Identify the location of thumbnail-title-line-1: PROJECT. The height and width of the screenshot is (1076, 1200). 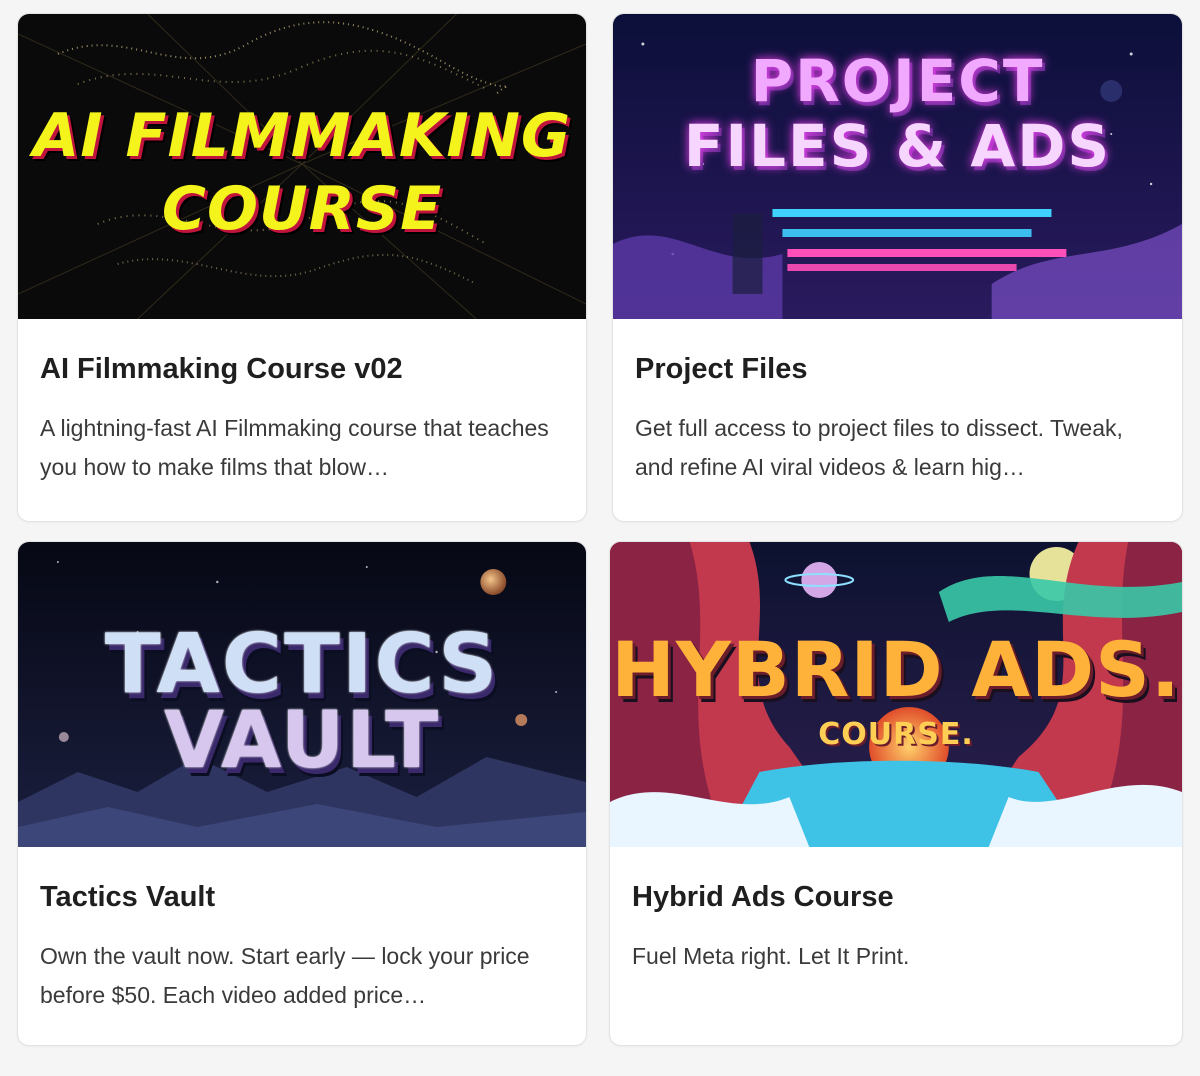
(897, 81).